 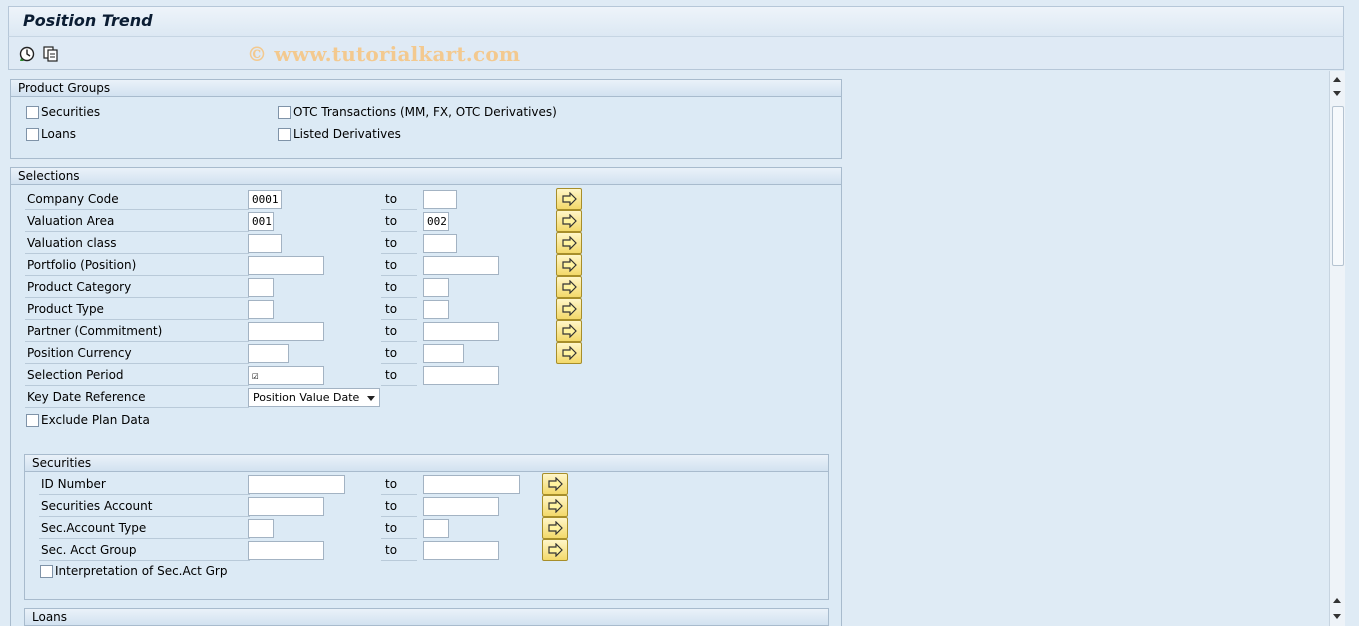 I want to click on scroll-page-up-icon, so click(x=1337, y=600).